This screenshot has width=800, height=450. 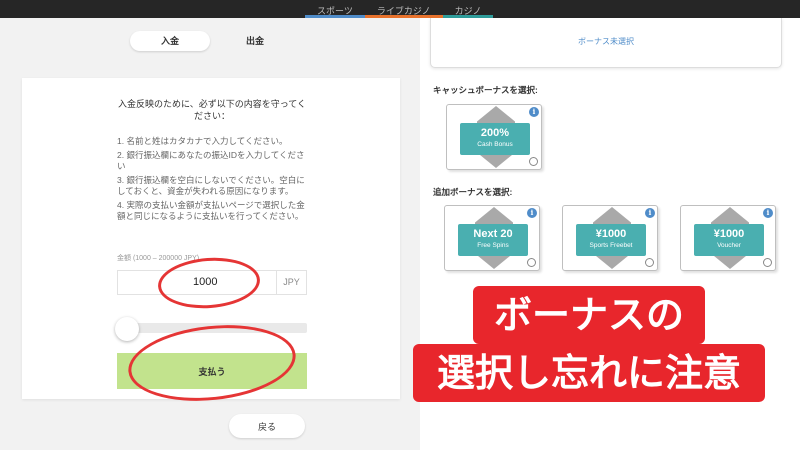 I want to click on tab-live-casino: ライブカジノ, so click(x=403, y=9).